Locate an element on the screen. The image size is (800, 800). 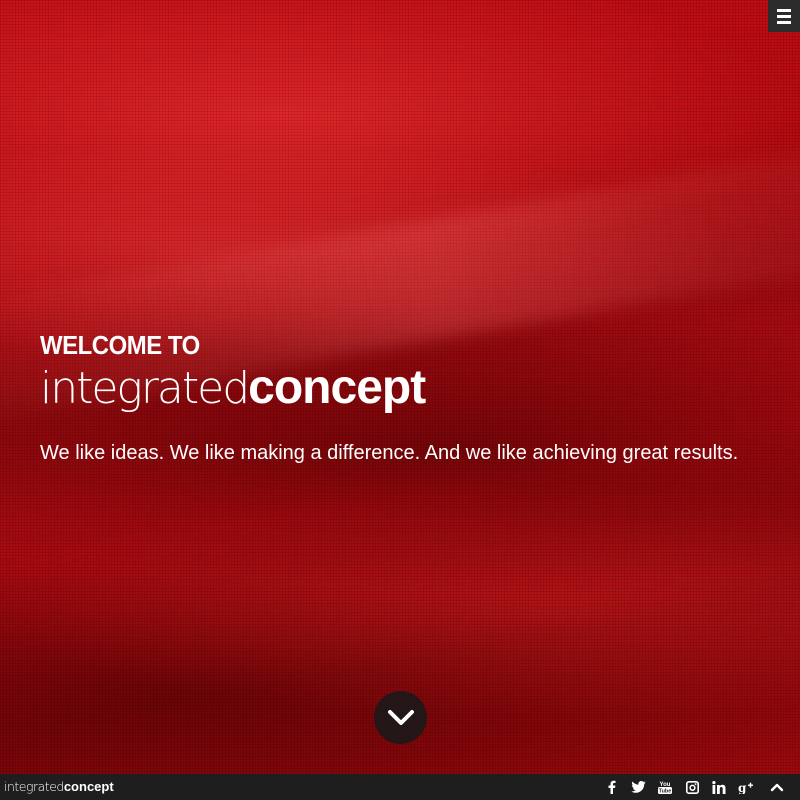
svg-text: Tube is located at coordinates (665, 792).